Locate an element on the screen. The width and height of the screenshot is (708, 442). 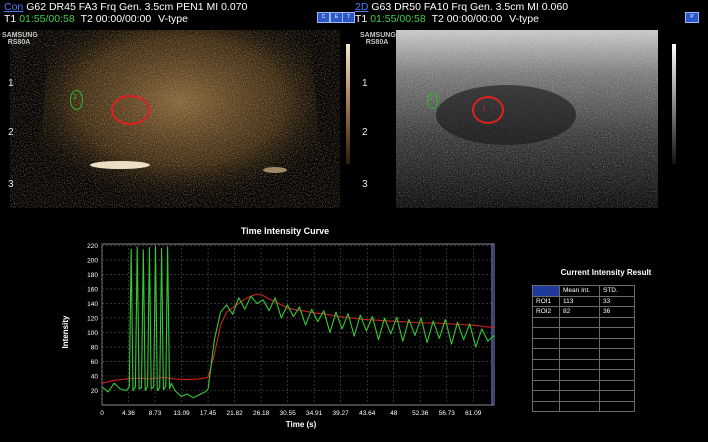
left-depth-2: 2 is located at coordinates (11, 132).